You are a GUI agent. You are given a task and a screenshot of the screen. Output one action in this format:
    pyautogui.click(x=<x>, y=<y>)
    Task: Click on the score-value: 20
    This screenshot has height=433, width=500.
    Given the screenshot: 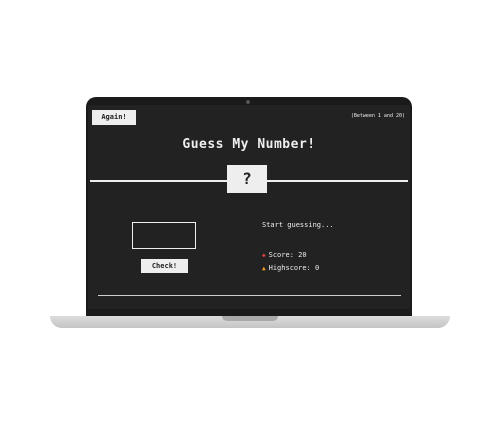 What is the action you would take?
    pyautogui.click(x=302, y=255)
    